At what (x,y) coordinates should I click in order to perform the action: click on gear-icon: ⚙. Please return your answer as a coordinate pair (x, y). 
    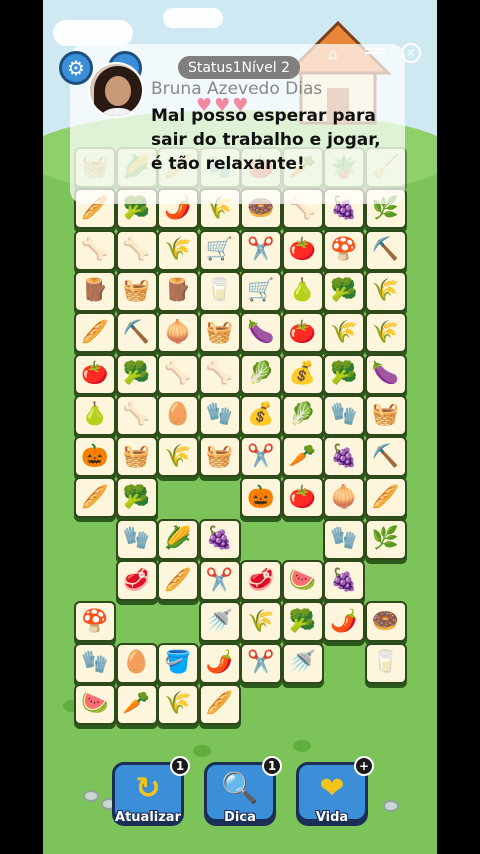
    Looking at the image, I should click on (76, 68).